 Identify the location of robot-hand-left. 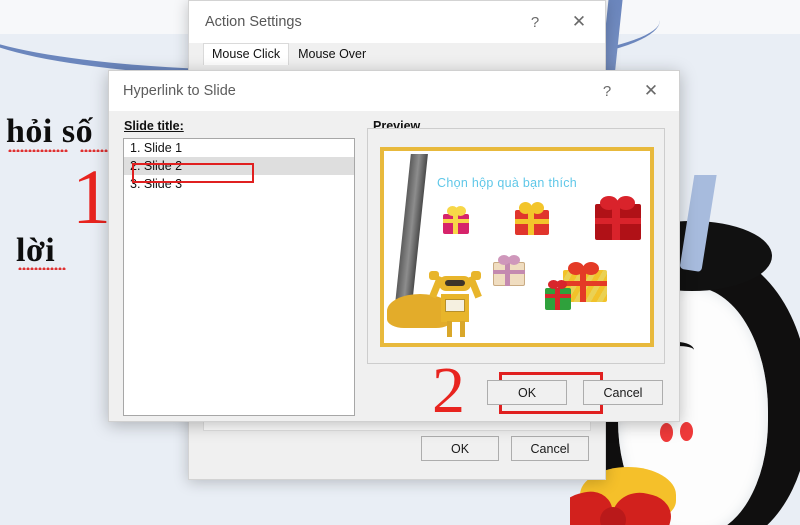
(434, 275).